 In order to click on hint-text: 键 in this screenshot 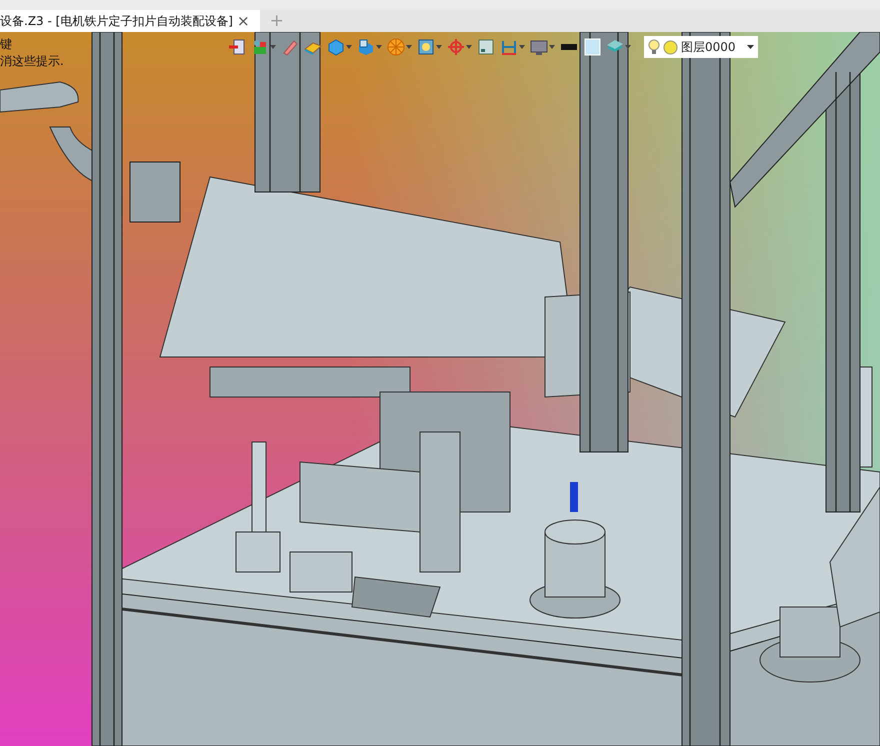, I will do `click(6, 44)`.